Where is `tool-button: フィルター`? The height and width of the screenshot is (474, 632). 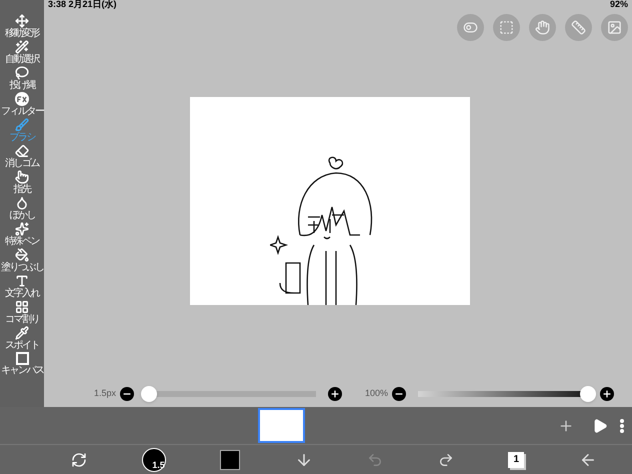
tool-button: フィルター is located at coordinates (22, 104).